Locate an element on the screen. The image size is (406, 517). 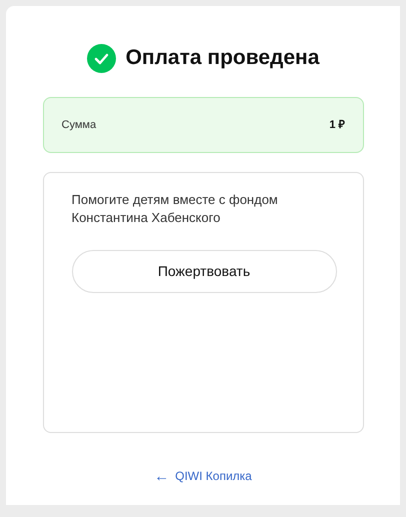
donate-button: Пожертвовать is located at coordinates (204, 271).